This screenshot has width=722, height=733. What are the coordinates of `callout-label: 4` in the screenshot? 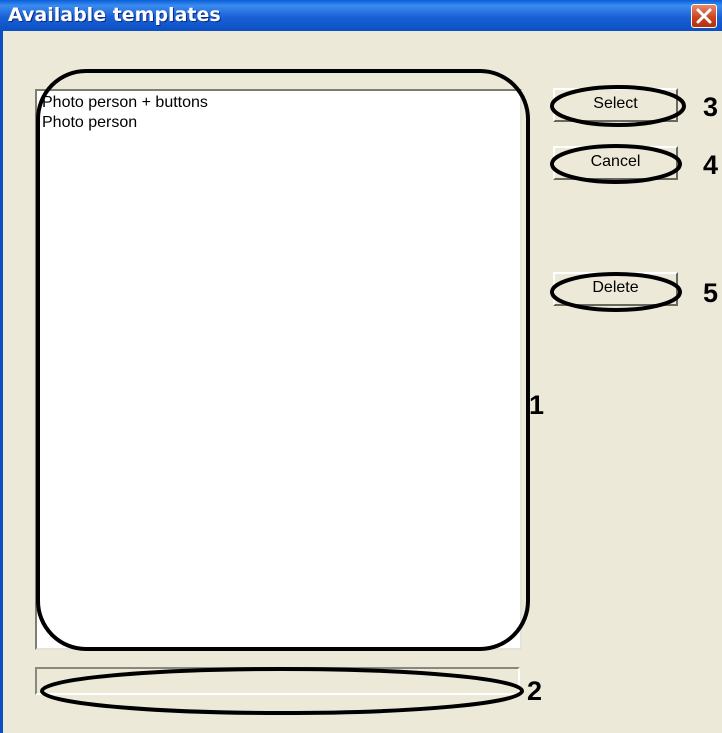 It's located at (711, 165).